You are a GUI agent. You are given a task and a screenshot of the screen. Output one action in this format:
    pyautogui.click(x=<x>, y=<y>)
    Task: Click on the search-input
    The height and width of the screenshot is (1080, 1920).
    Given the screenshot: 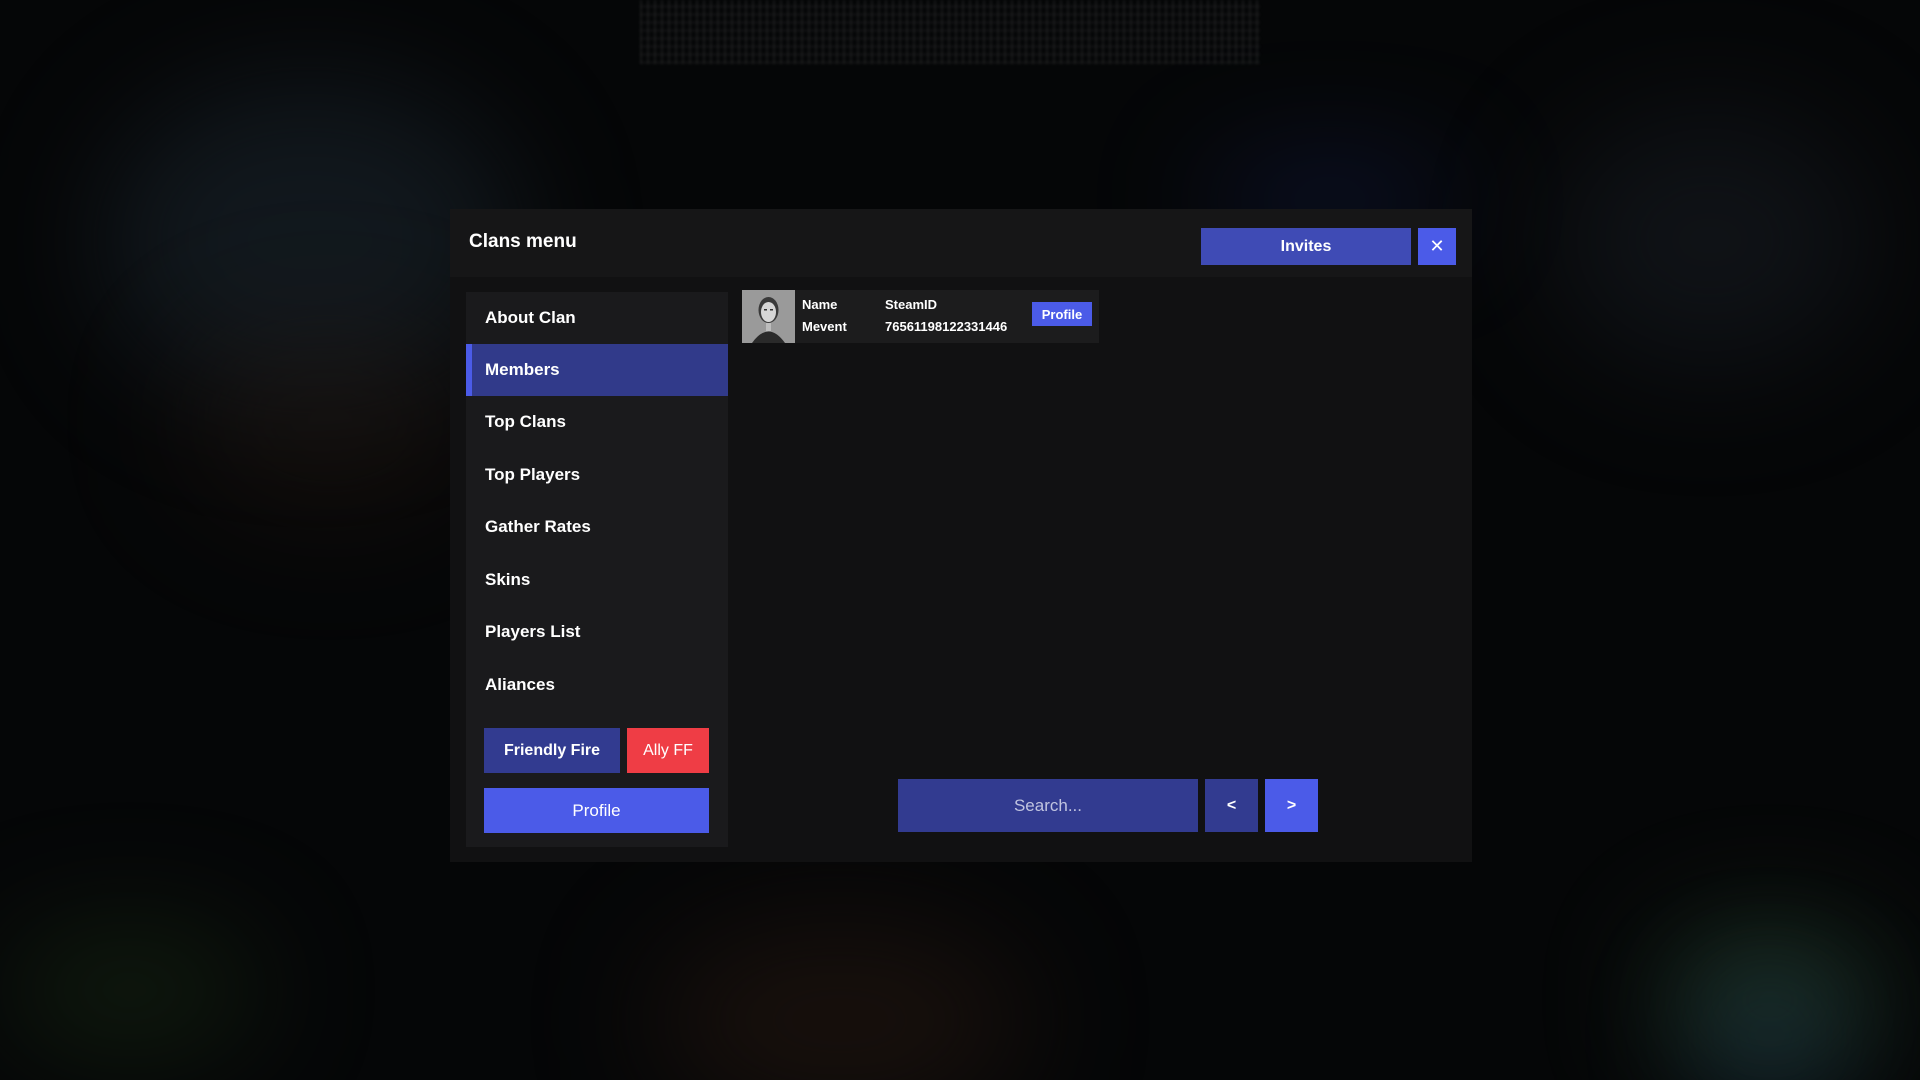 What is the action you would take?
    pyautogui.click(x=1048, y=805)
    